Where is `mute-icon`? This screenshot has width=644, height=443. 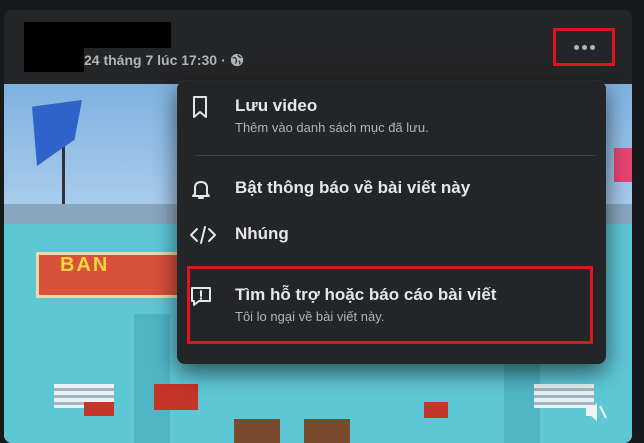 mute-icon is located at coordinates (596, 412).